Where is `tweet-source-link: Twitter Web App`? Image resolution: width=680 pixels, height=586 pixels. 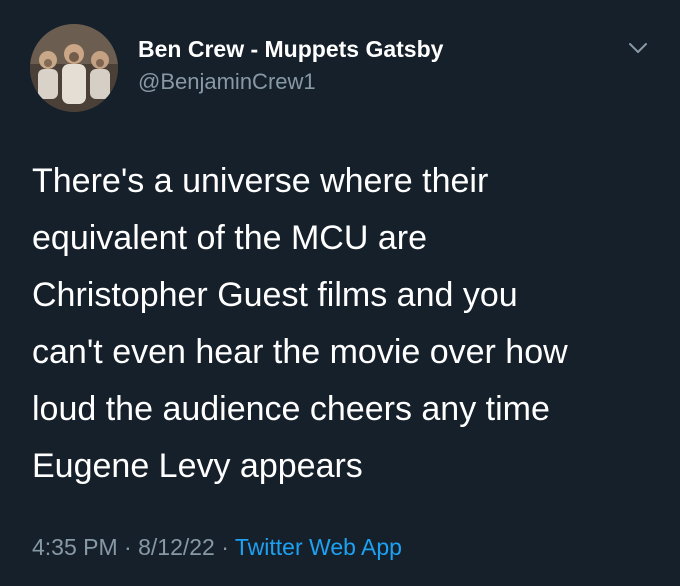 tweet-source-link: Twitter Web App is located at coordinates (318, 547).